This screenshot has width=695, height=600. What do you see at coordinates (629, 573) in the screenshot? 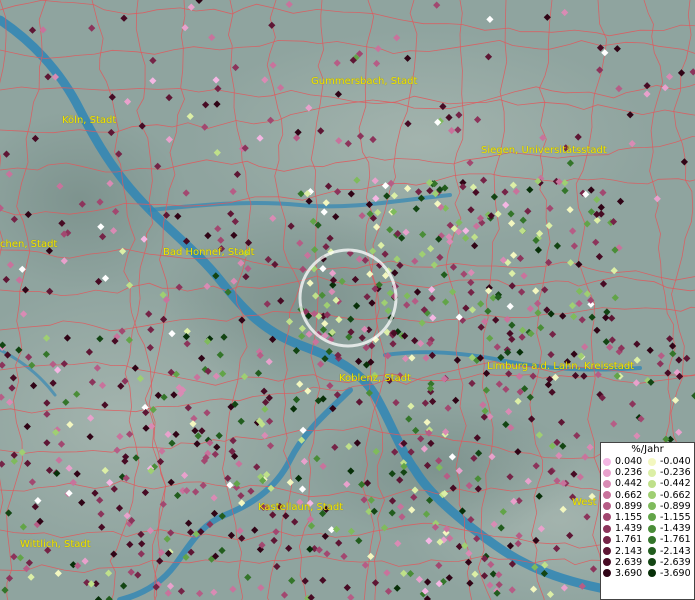
I see `legend-value: 3.690` at bounding box center [629, 573].